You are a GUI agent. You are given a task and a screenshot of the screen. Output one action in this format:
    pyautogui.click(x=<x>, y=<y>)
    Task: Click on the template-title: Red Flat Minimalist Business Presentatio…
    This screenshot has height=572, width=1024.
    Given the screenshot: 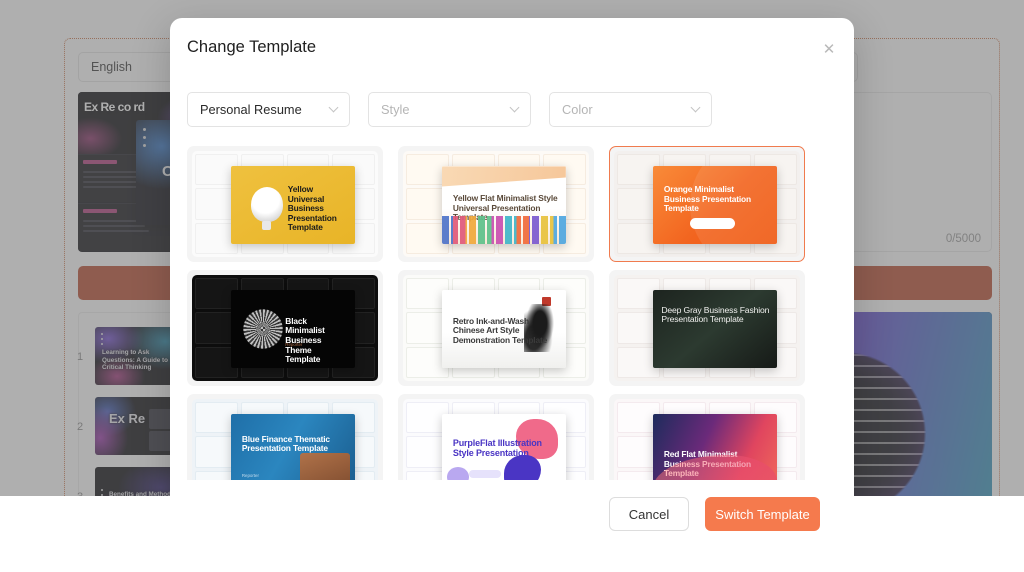 What is the action you would take?
    pyautogui.click(x=707, y=464)
    